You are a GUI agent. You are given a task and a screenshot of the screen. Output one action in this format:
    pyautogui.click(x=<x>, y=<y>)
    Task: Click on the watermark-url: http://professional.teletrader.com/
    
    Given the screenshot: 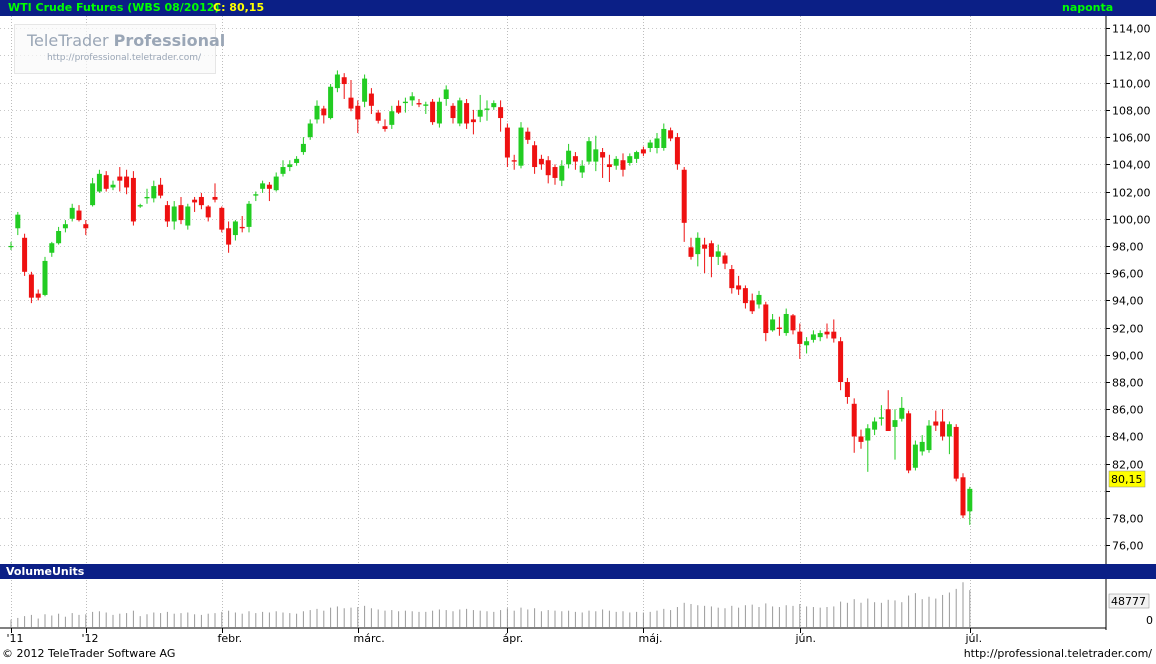 What is the action you would take?
    pyautogui.click(x=124, y=58)
    